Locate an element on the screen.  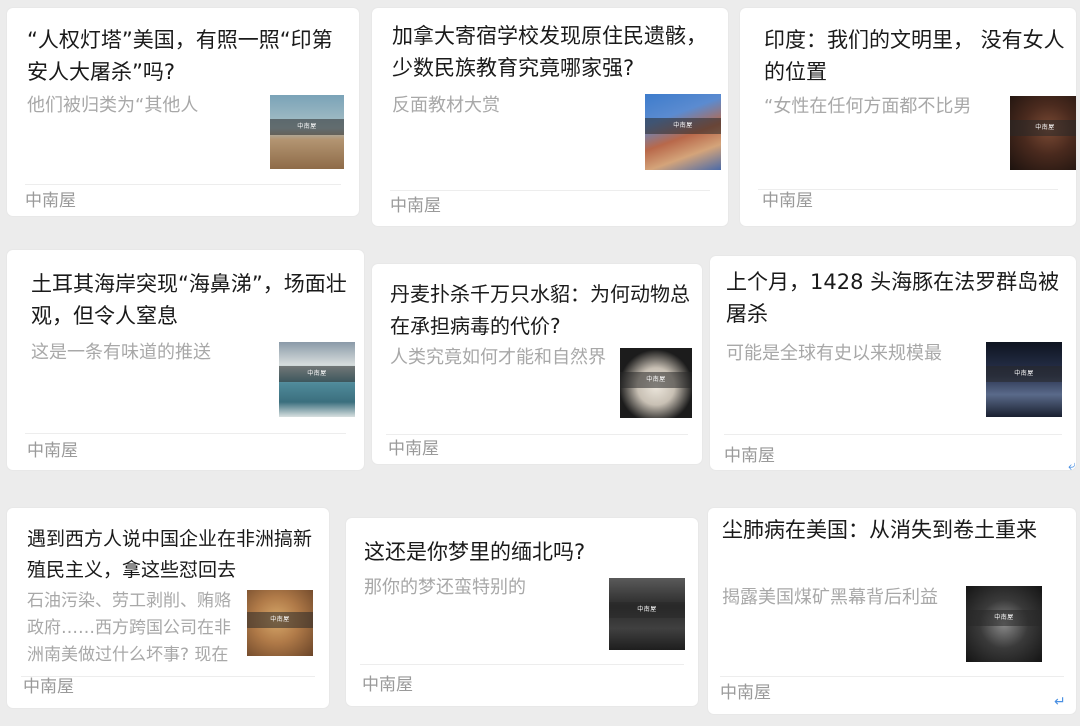
return-arrow-icon: ⤶ is located at coordinates (1072, 466).